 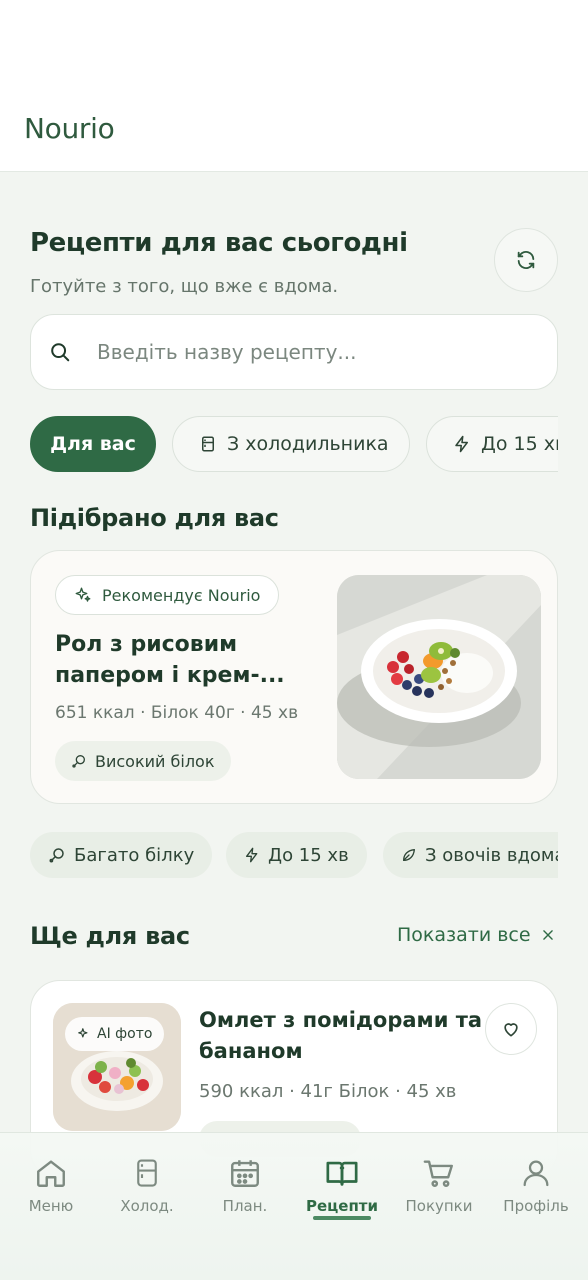 What do you see at coordinates (342, 1206) in the screenshot?
I see `nav-label: Рецепти` at bounding box center [342, 1206].